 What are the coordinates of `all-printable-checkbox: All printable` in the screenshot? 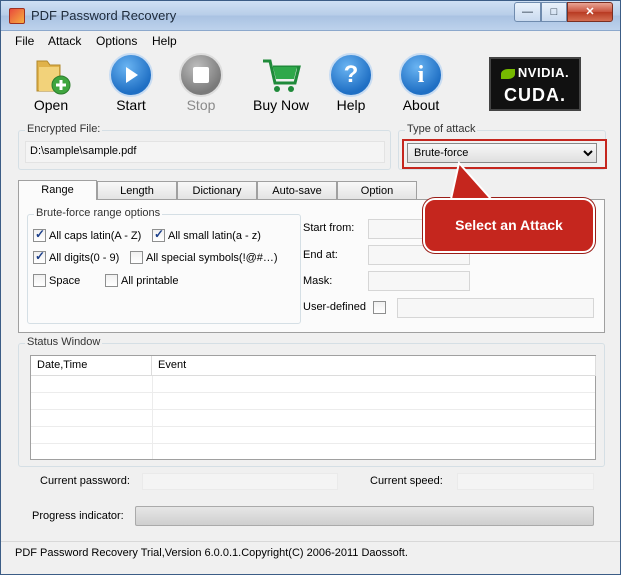 It's located at (141, 280).